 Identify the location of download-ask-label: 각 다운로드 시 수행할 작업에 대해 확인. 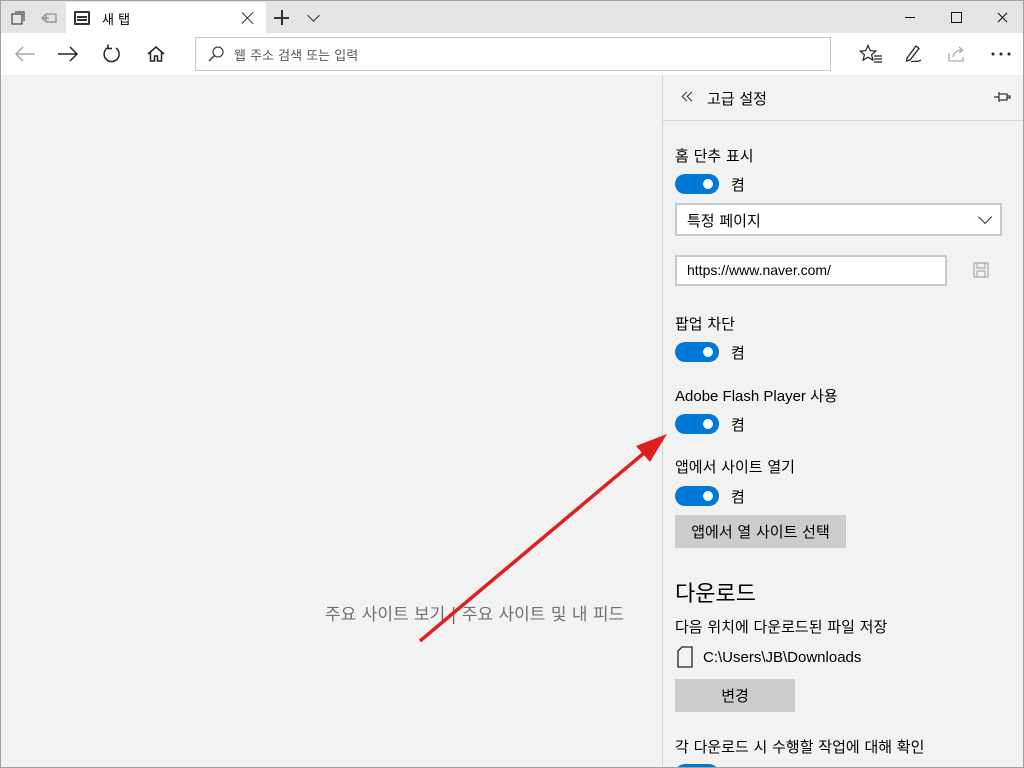
(800, 747).